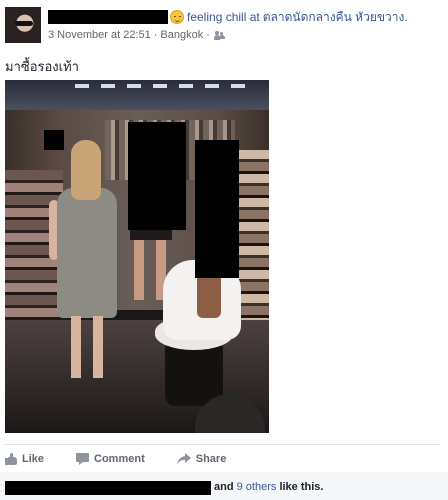  What do you see at coordinates (219, 35) in the screenshot?
I see `friends-icon` at bounding box center [219, 35].